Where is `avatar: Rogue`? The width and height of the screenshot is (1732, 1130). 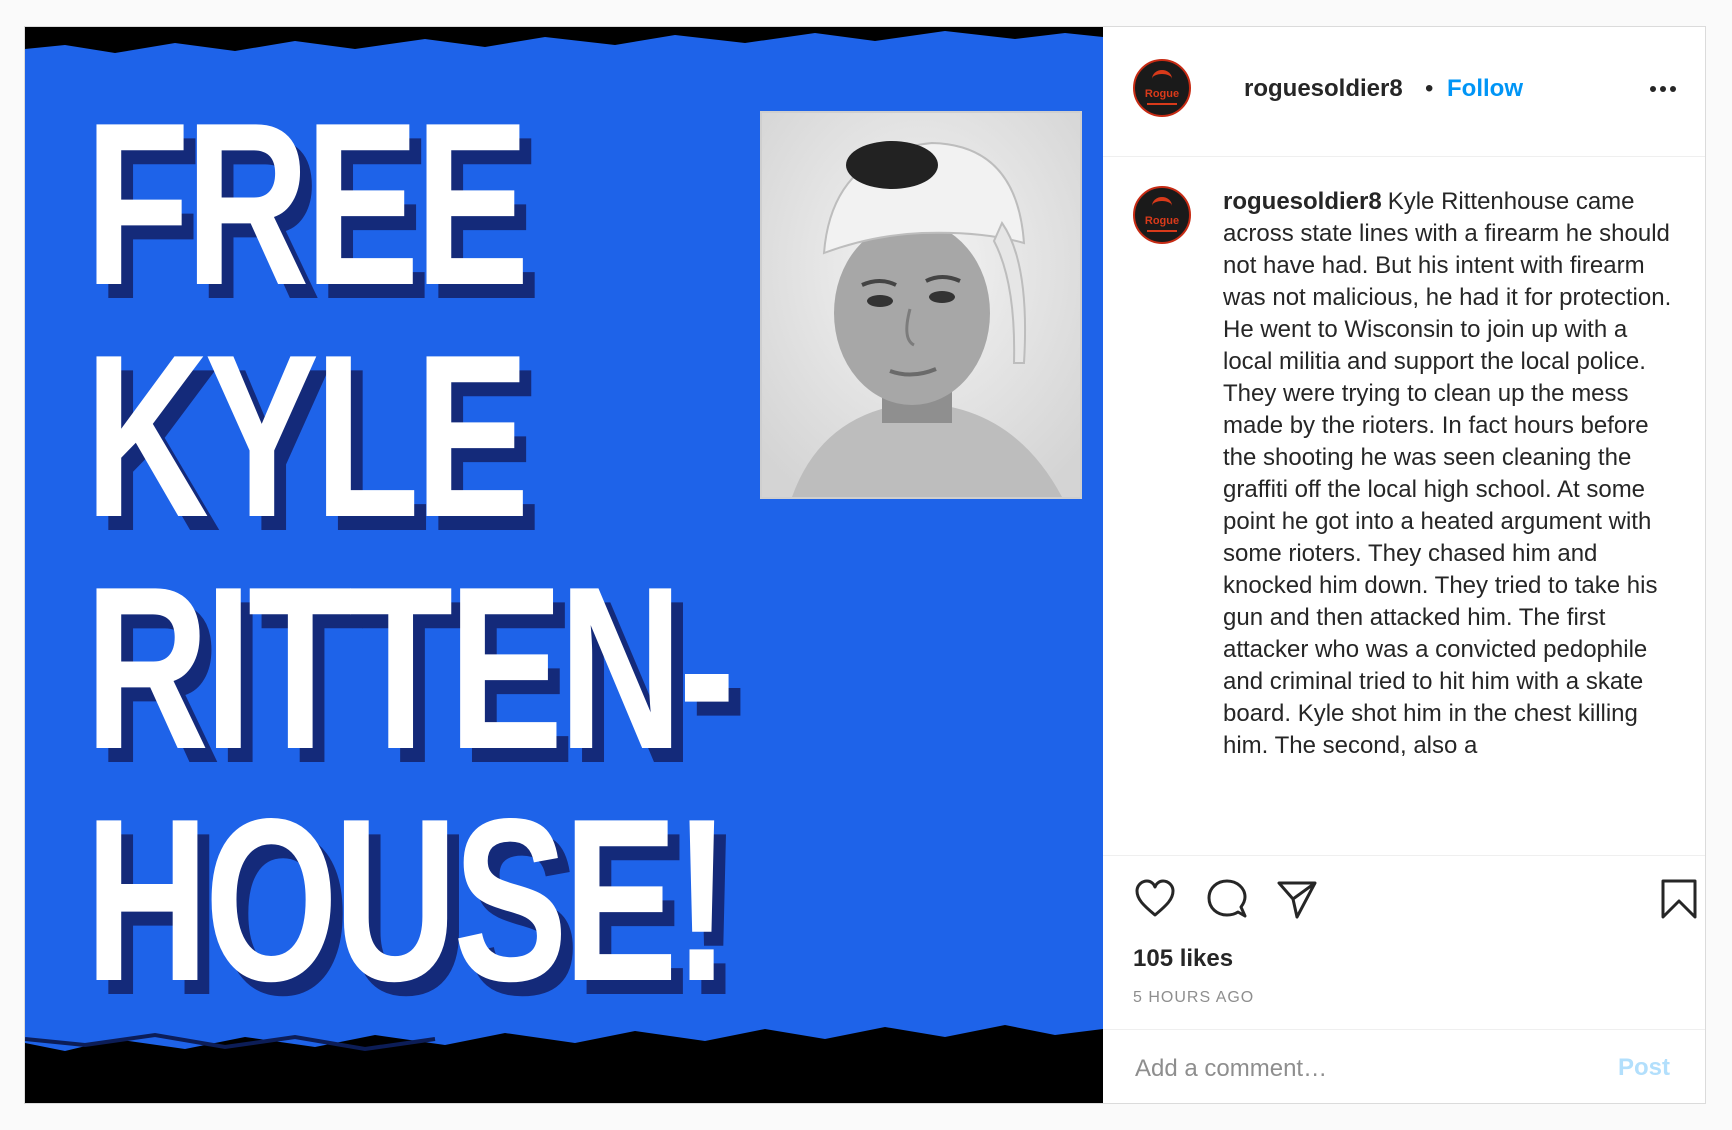 avatar: Rogue is located at coordinates (1162, 88).